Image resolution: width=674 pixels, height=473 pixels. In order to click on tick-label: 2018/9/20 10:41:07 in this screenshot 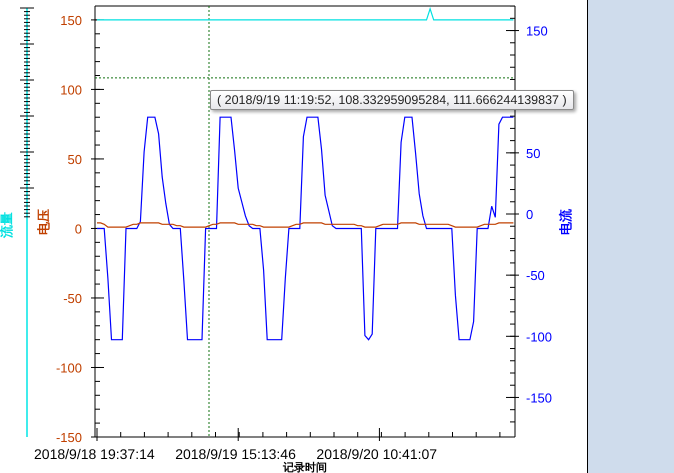, I will do `click(377, 454)`.